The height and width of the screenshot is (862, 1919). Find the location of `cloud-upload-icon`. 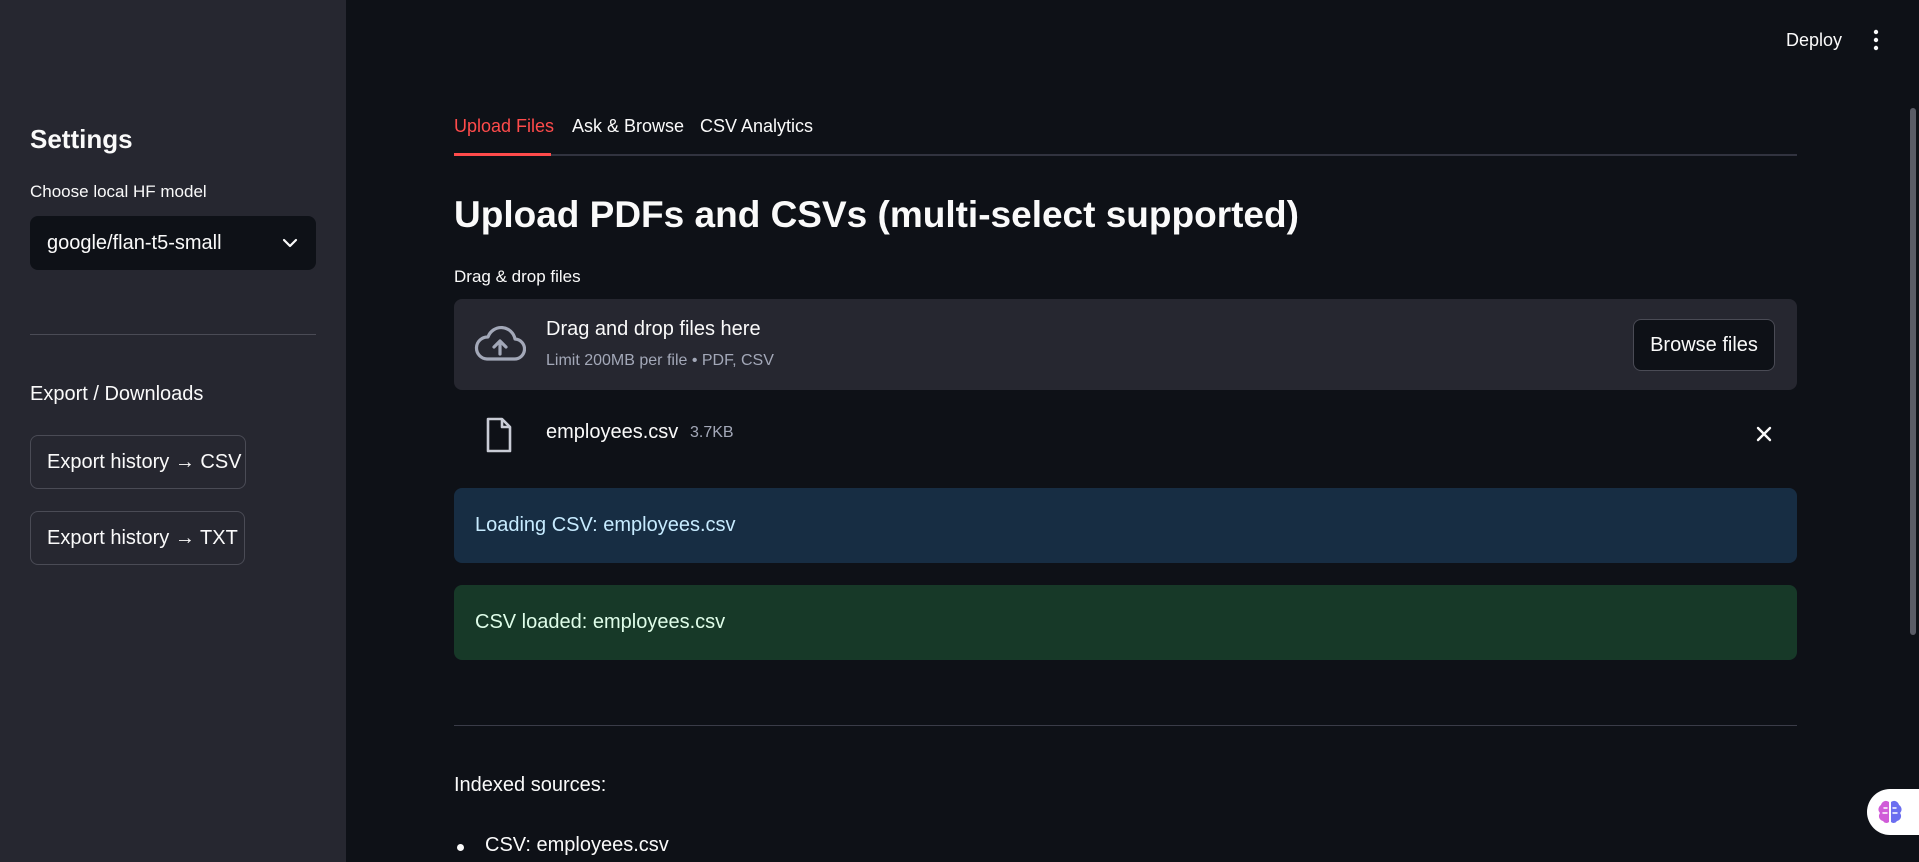

cloud-upload-icon is located at coordinates (500, 343).